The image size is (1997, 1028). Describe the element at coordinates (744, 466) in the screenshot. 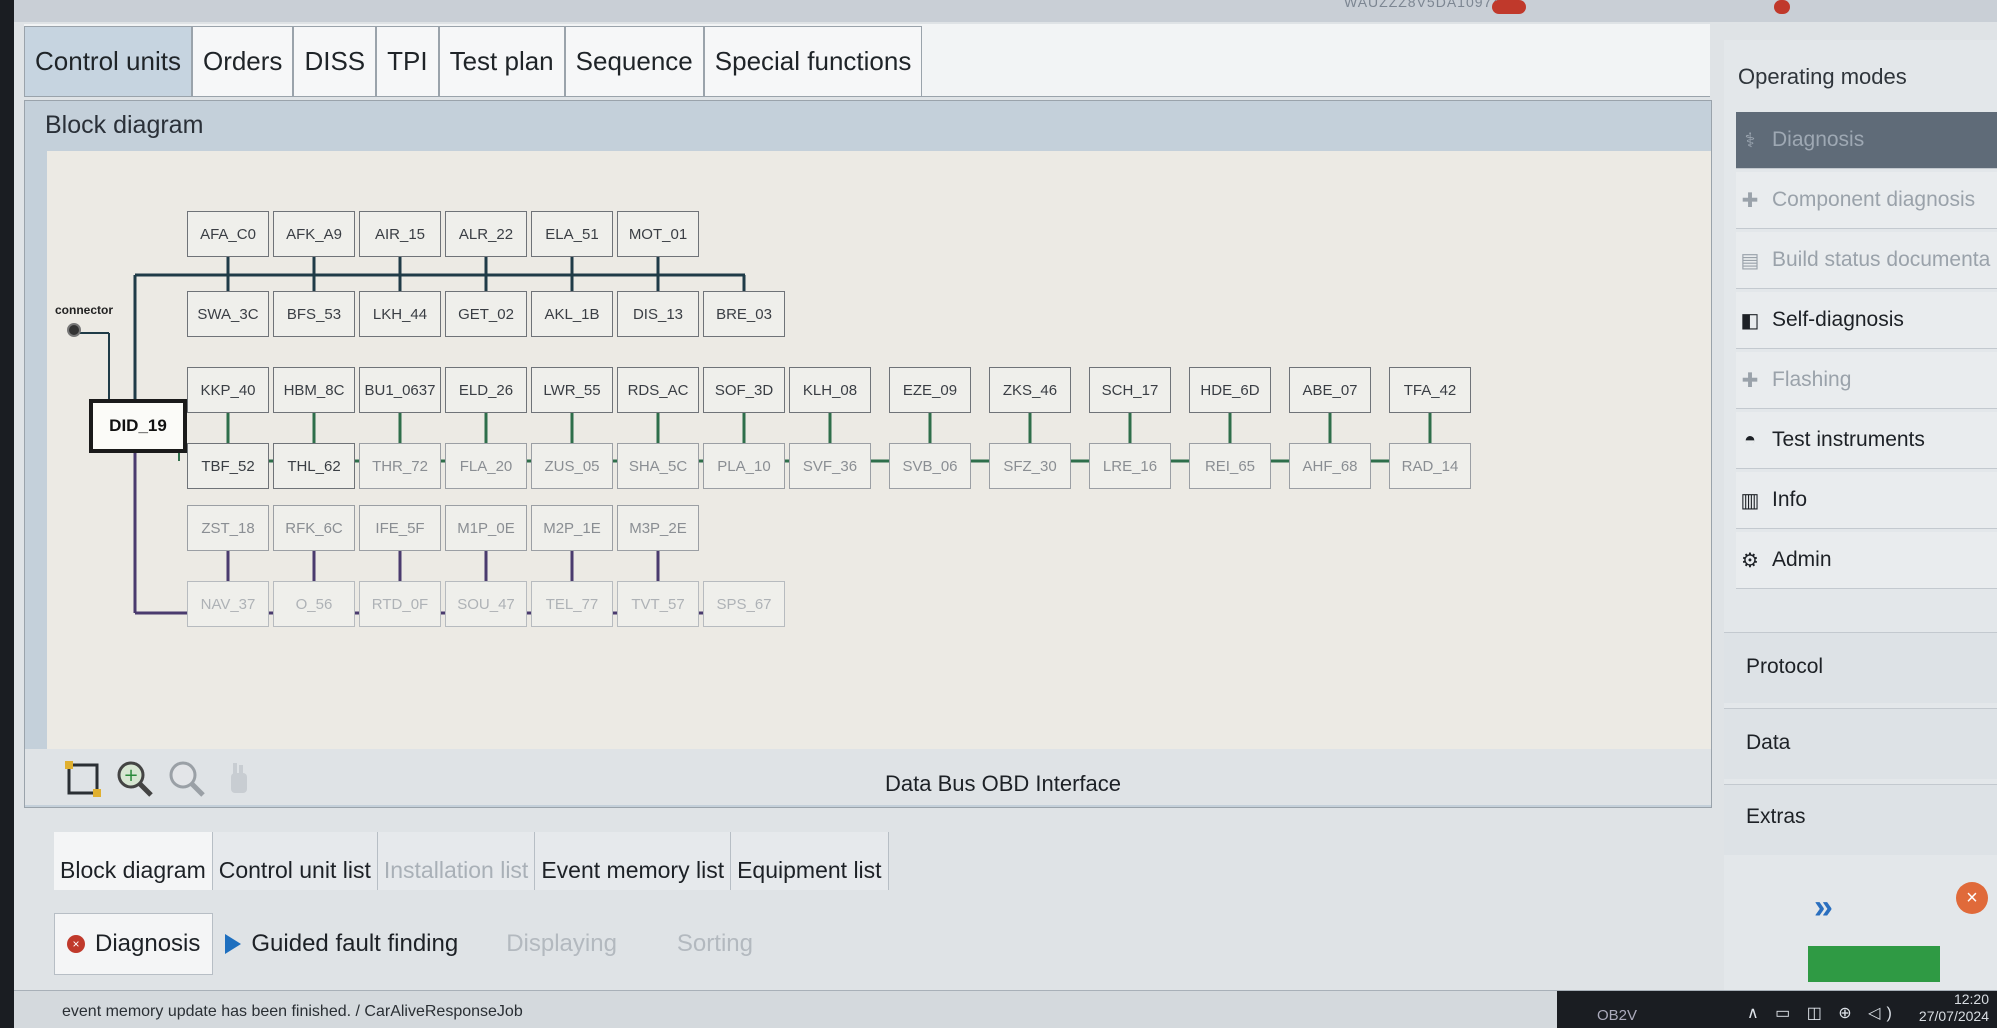

I see `node-pla-10: PLA_10` at that location.